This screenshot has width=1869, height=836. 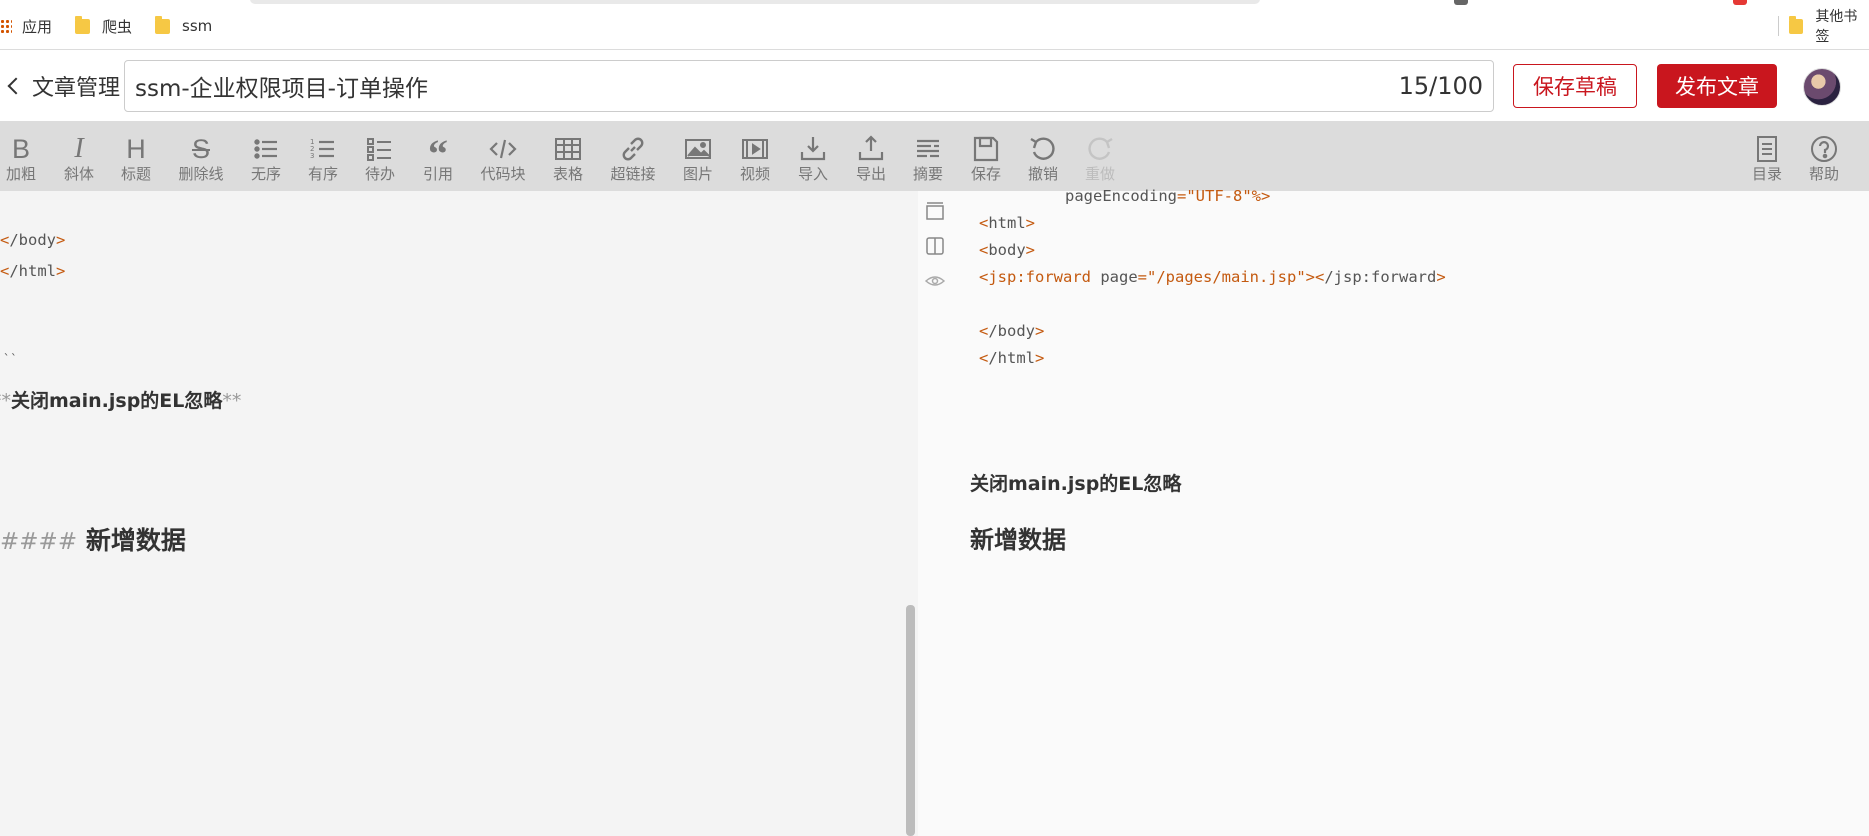 I want to click on apps-grid-icon, so click(x=6, y=26).